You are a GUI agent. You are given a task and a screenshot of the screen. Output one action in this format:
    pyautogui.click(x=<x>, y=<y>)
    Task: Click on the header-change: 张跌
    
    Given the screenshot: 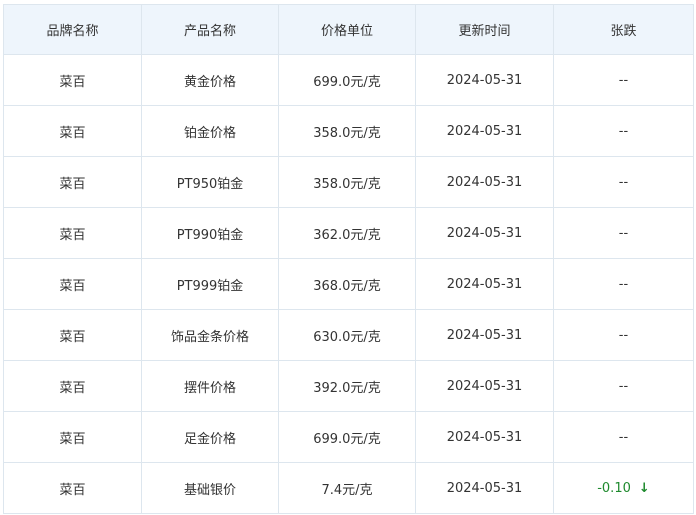 What is the action you would take?
    pyautogui.click(x=623, y=29)
    